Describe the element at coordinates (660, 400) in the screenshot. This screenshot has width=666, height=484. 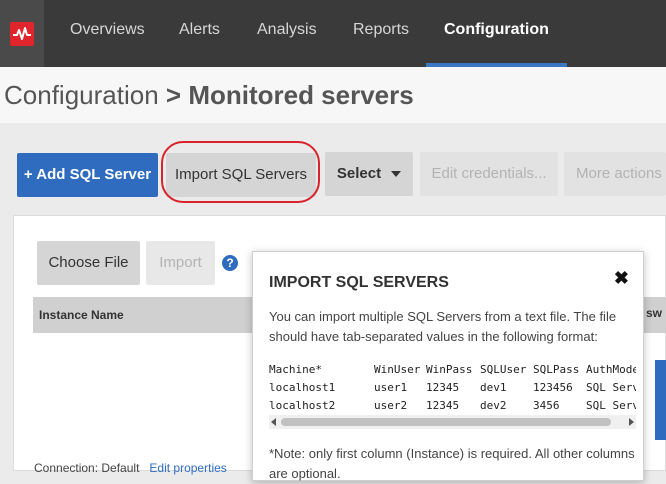
I see `right-edge-button-partial` at that location.